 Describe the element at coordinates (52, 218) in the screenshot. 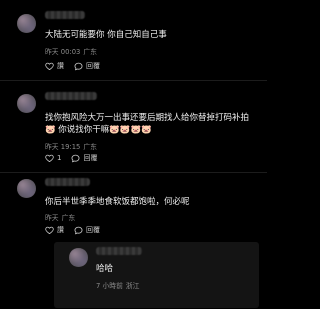

I see `comment-time: 昨天` at that location.